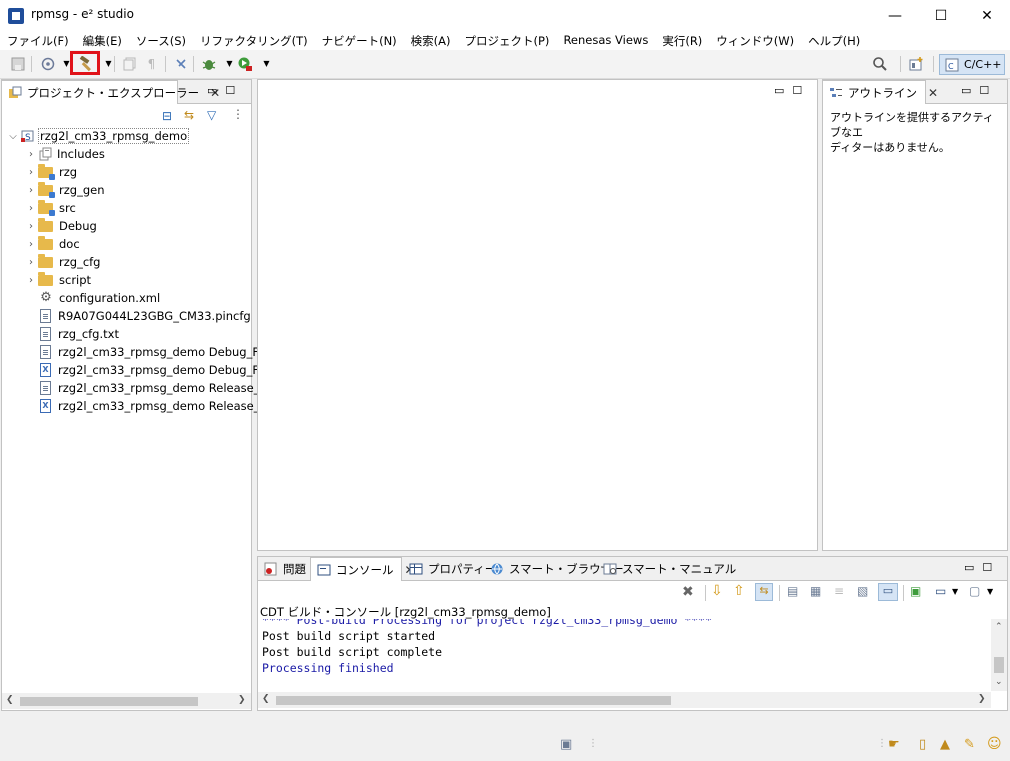  Describe the element at coordinates (834, 40) in the screenshot. I see `menu-help: ヘルプ(H)` at that location.